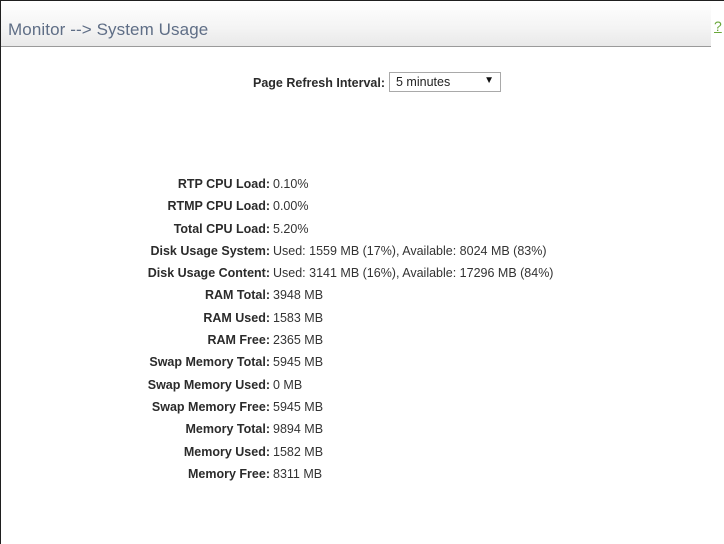 The image size is (724, 544). Describe the element at coordinates (362, 456) in the screenshot. I see `stat-row: Memory Used: 1582 MB` at that location.